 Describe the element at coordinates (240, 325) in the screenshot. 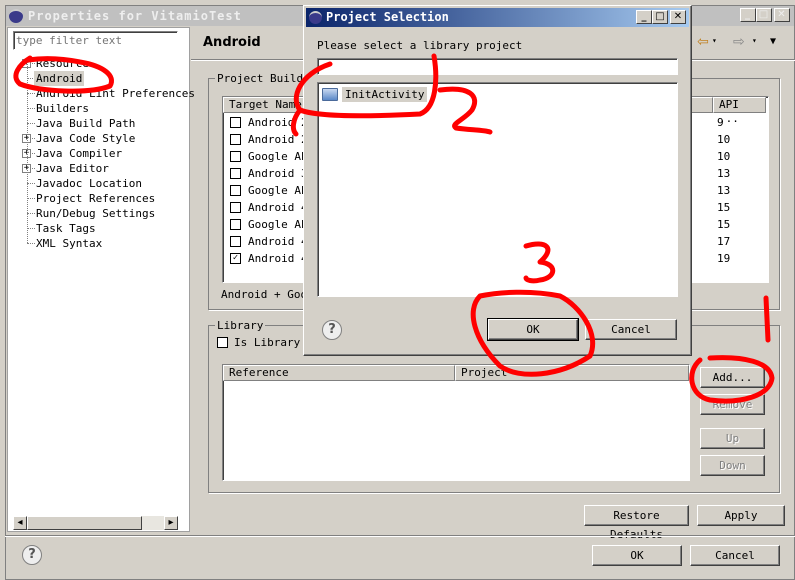

I see `library-label: Library` at that location.